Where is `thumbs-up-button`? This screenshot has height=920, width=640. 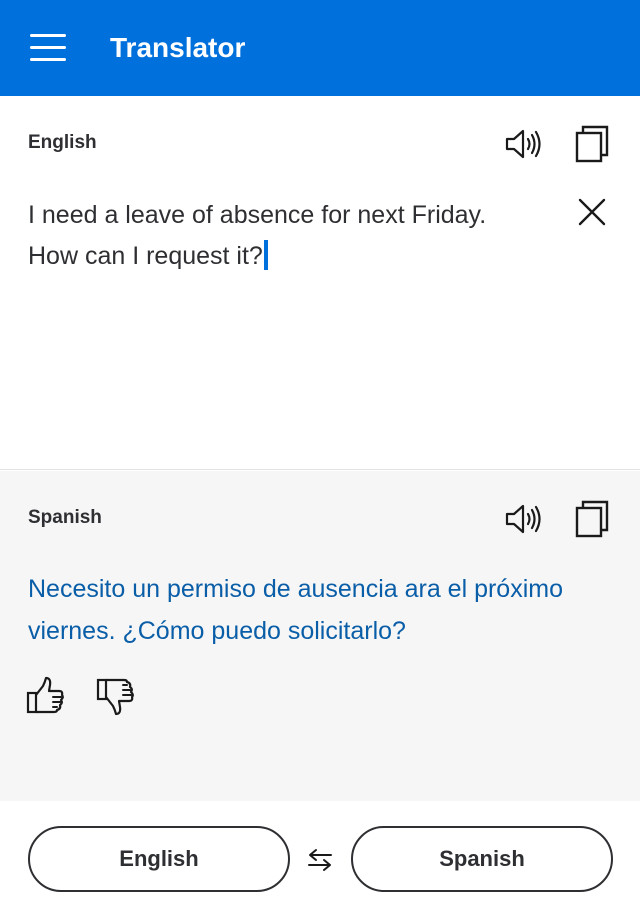 thumbs-up-button is located at coordinates (46, 696).